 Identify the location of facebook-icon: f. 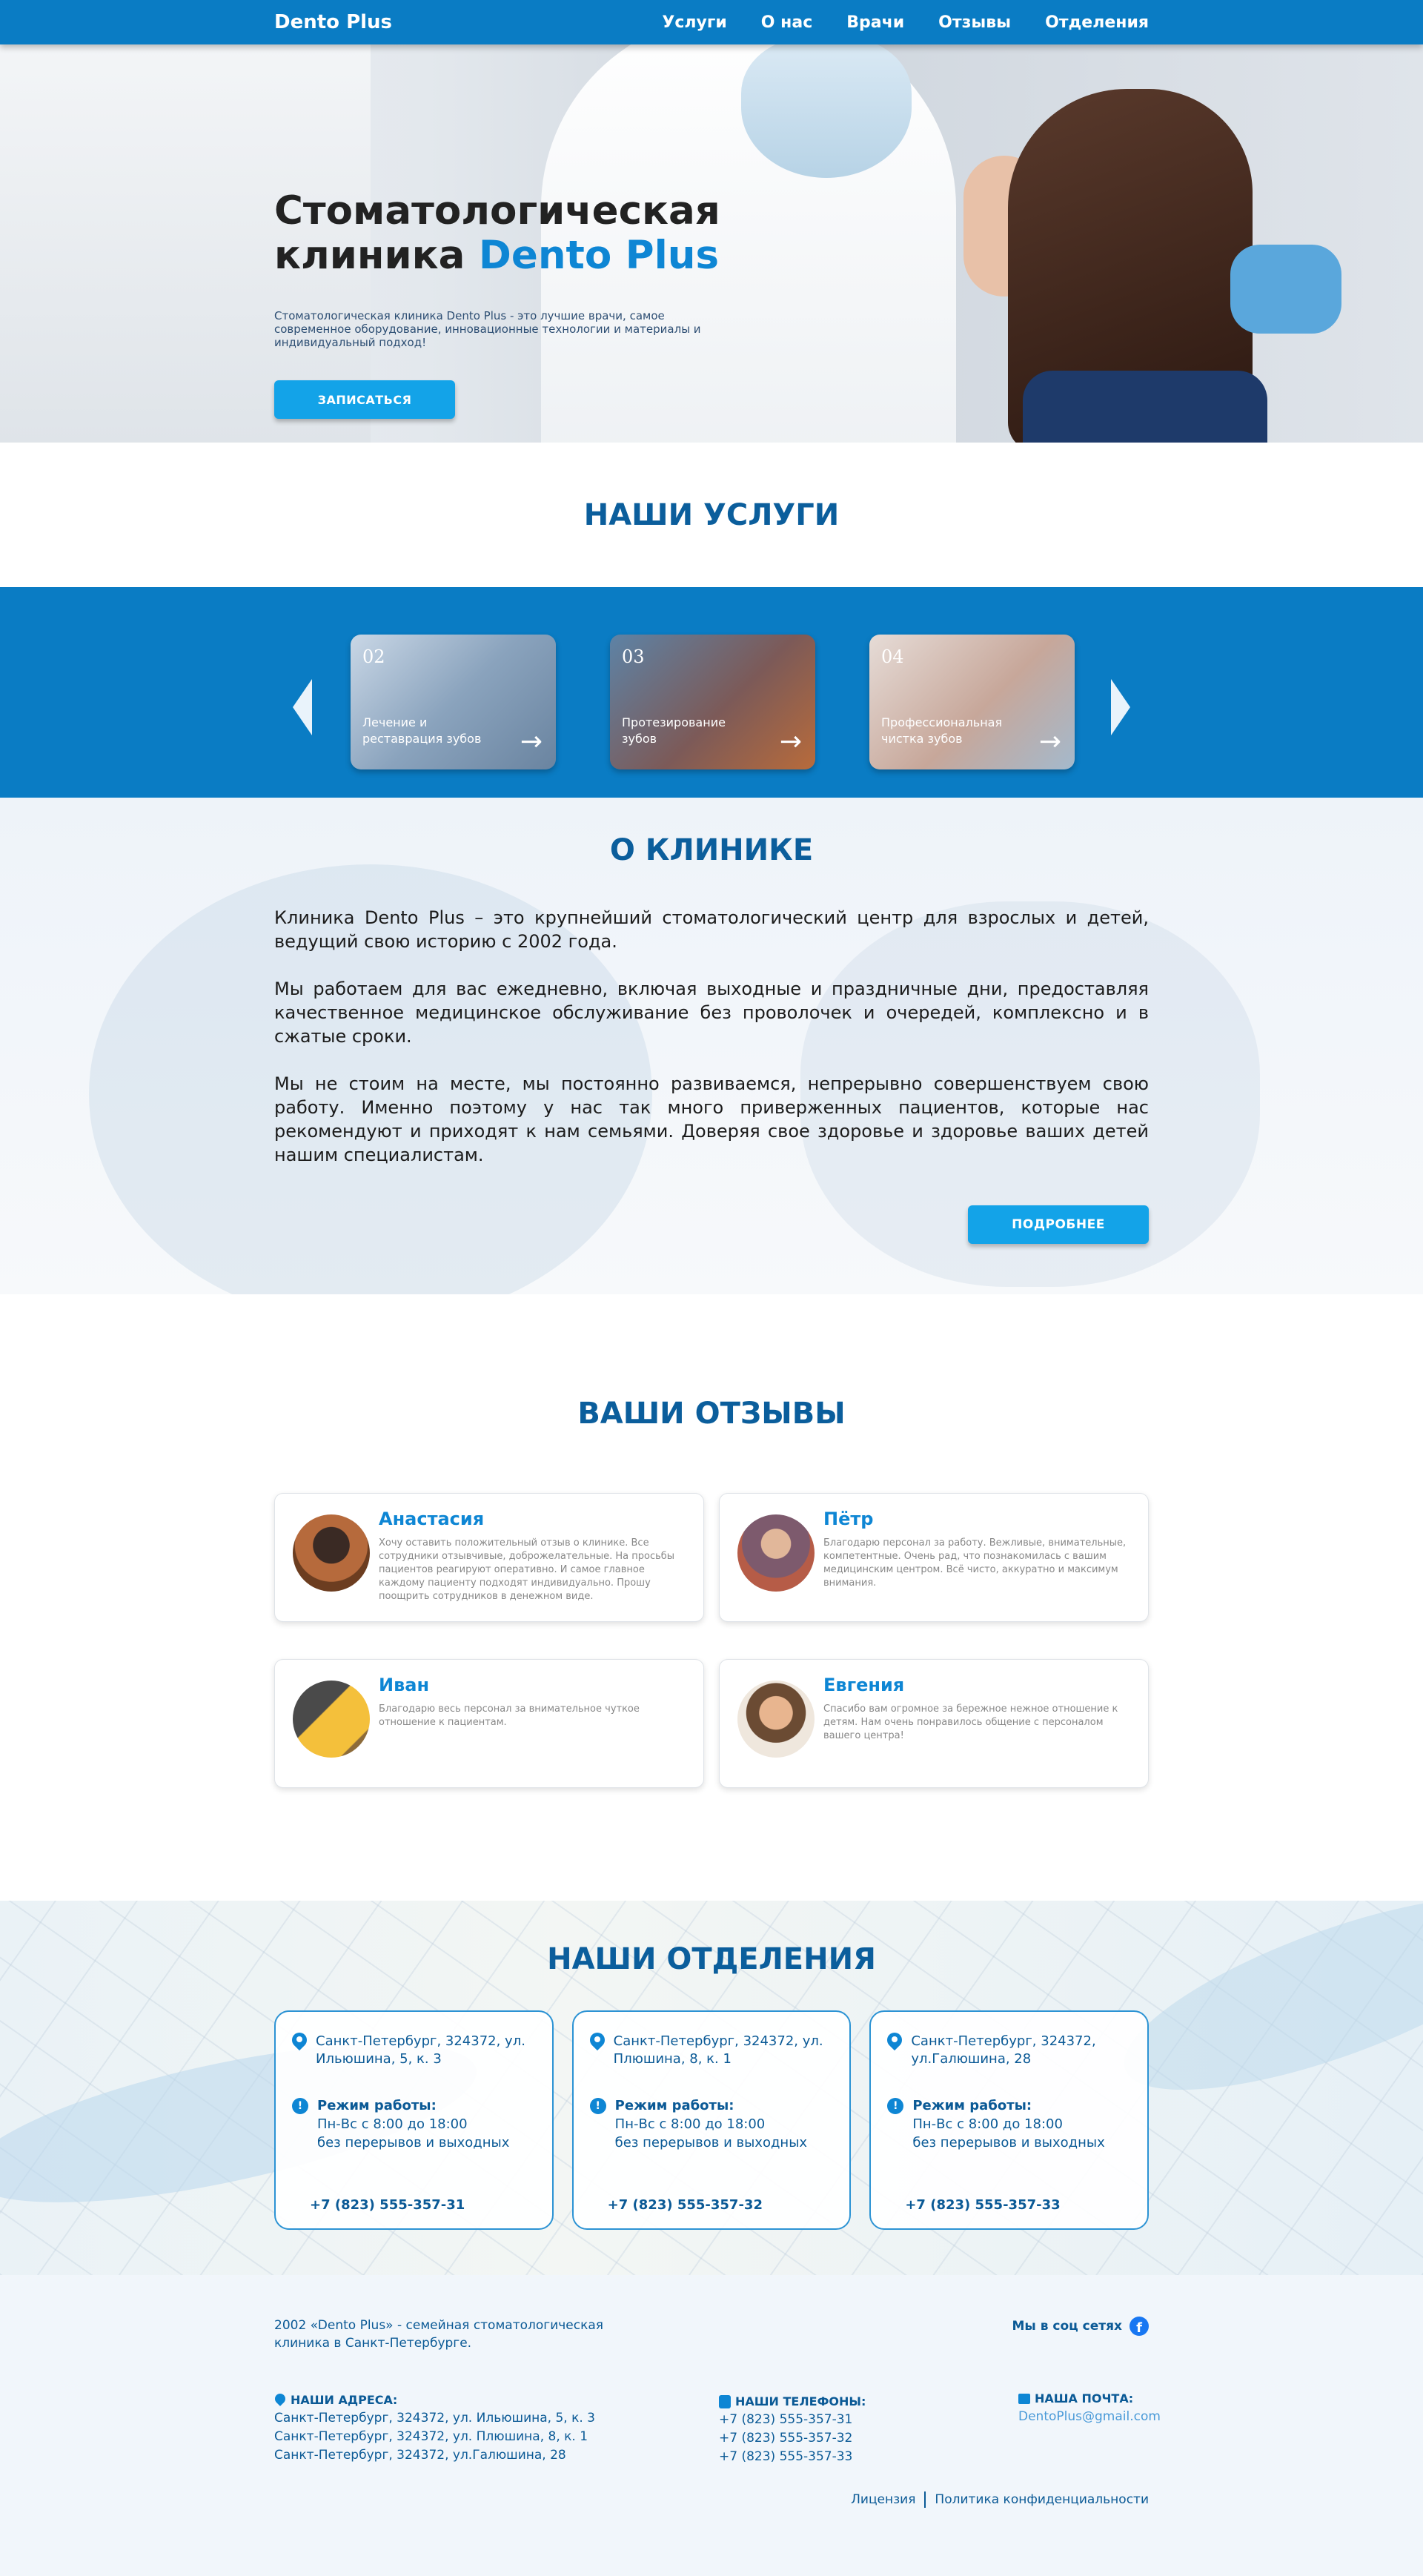
(1139, 2326).